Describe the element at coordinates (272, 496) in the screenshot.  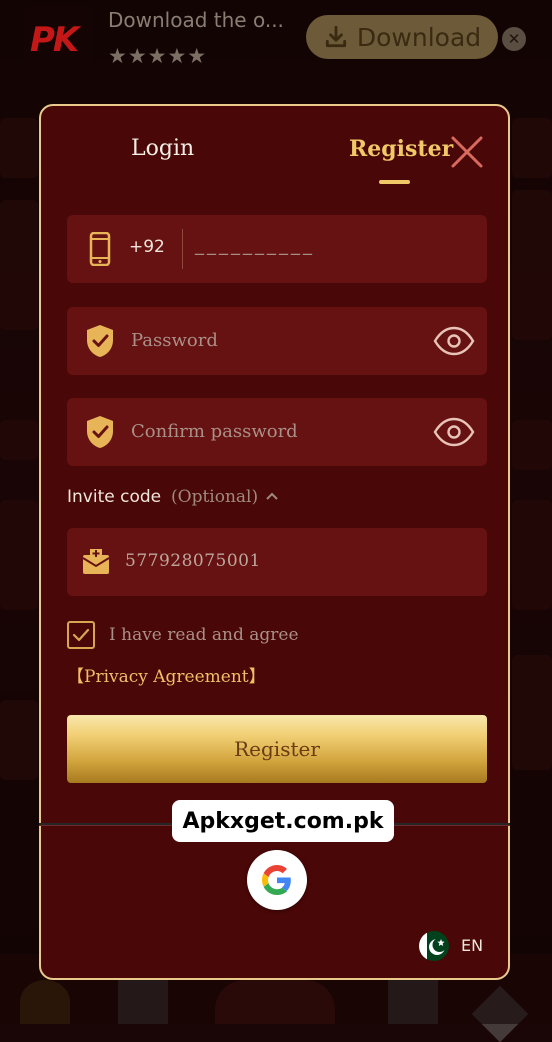
I see `chevron-up-icon` at that location.